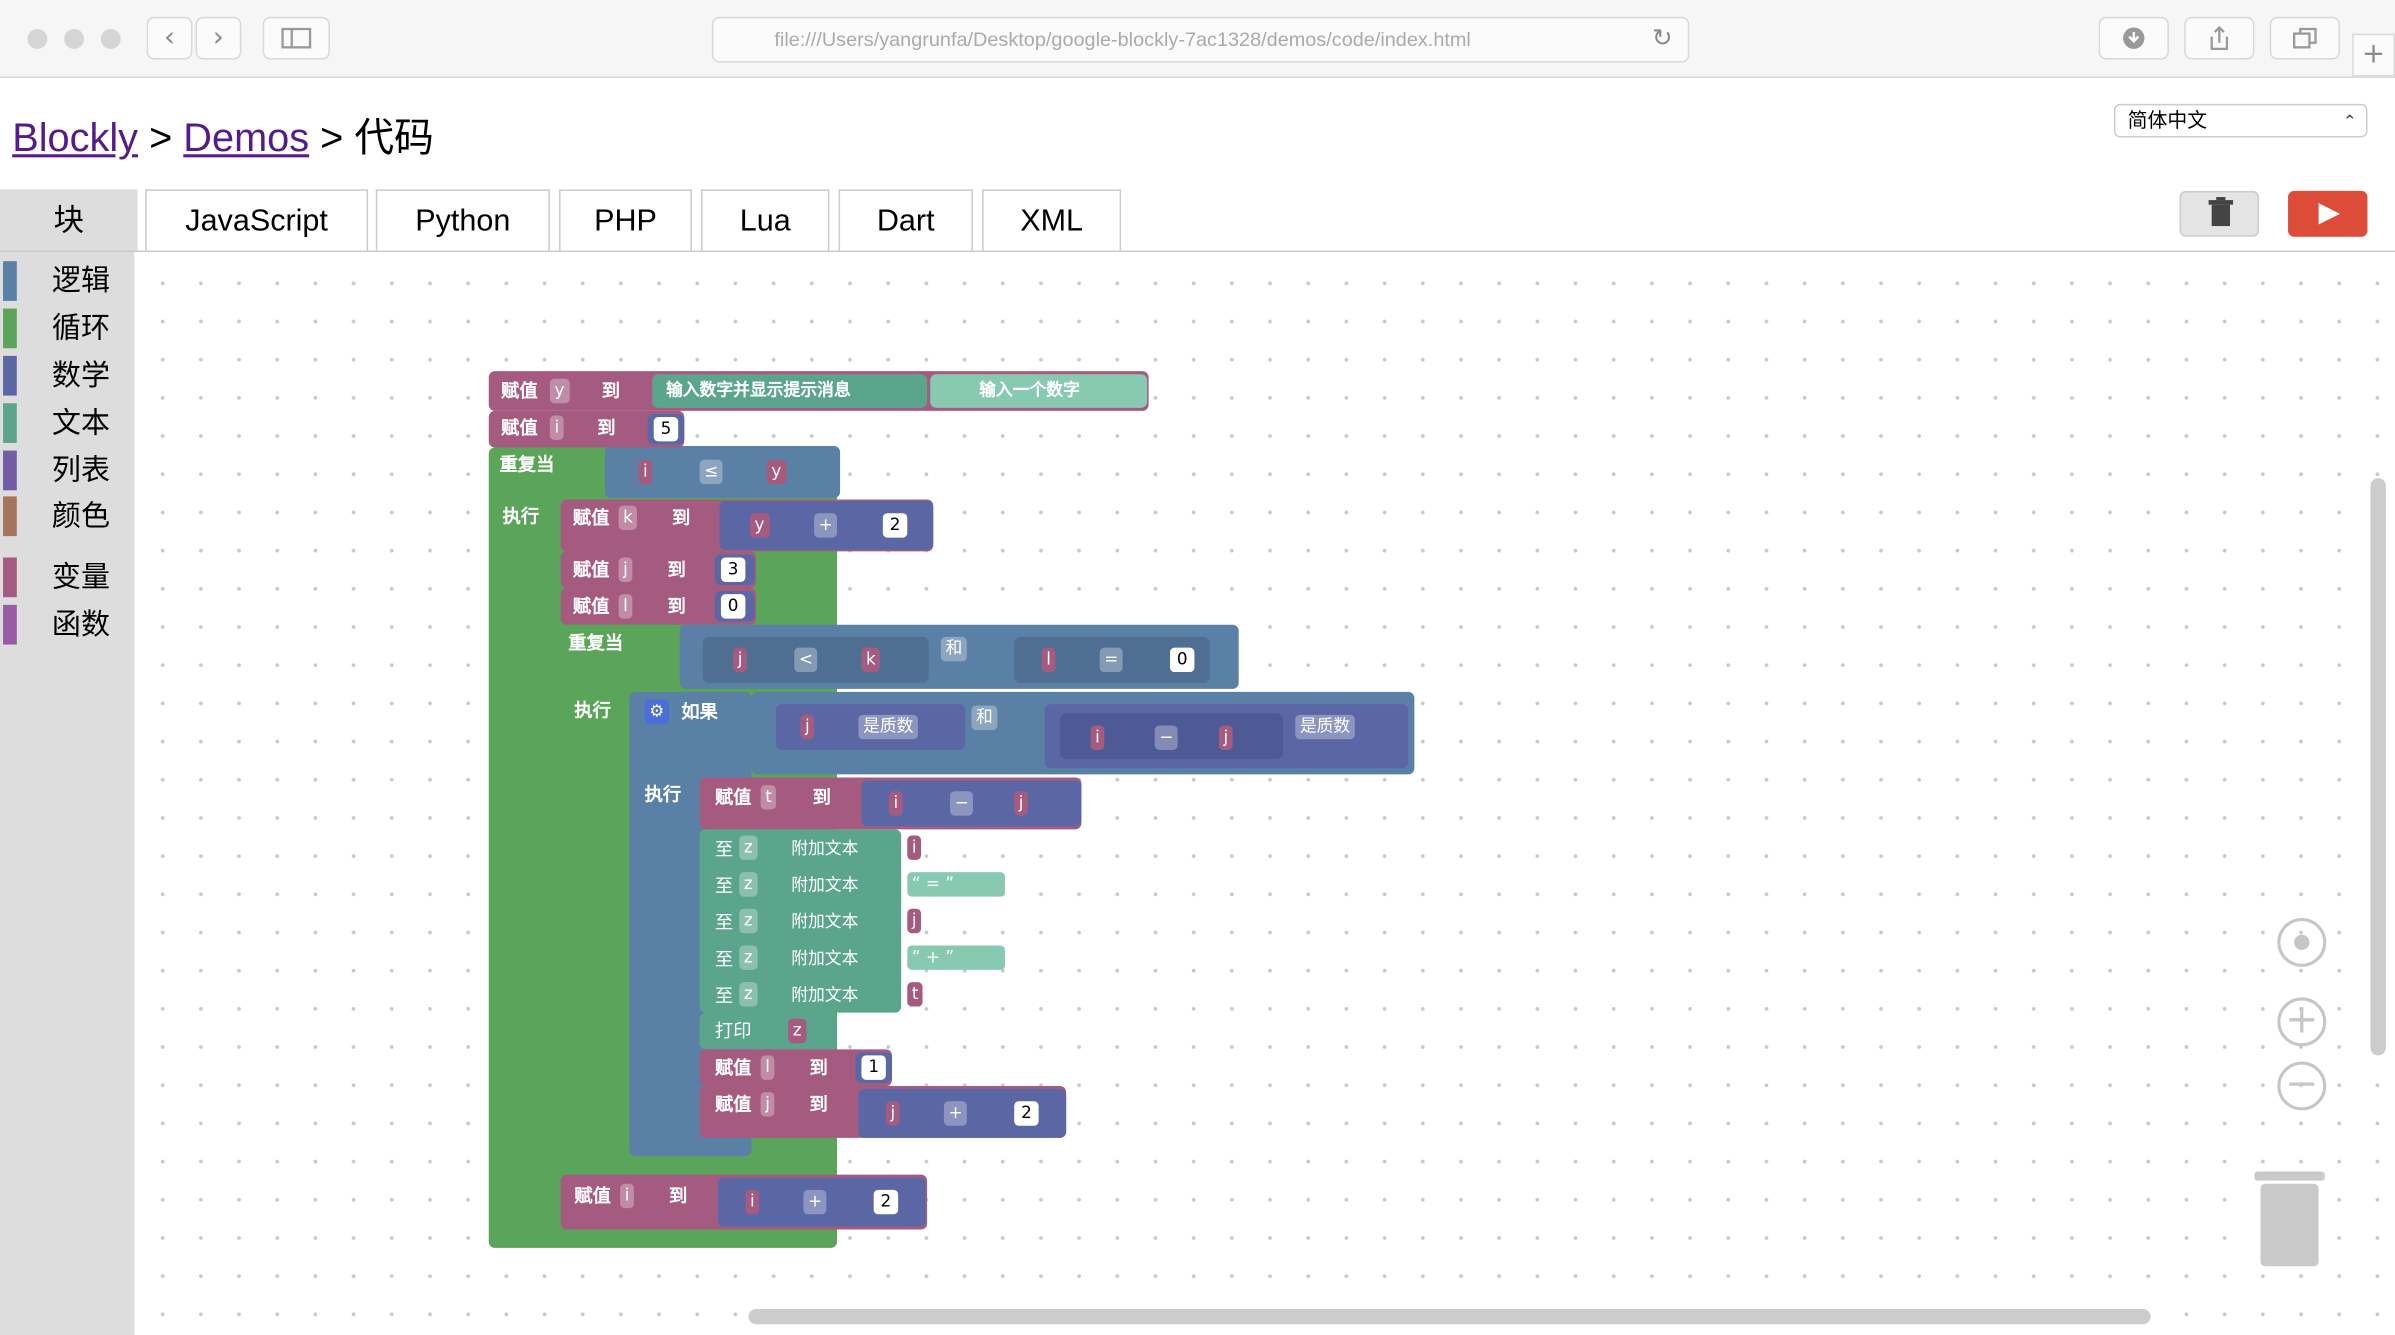 Image resolution: width=2395 pixels, height=1335 pixels. Describe the element at coordinates (2289, 1218) in the screenshot. I see `trashcan-icon` at that location.